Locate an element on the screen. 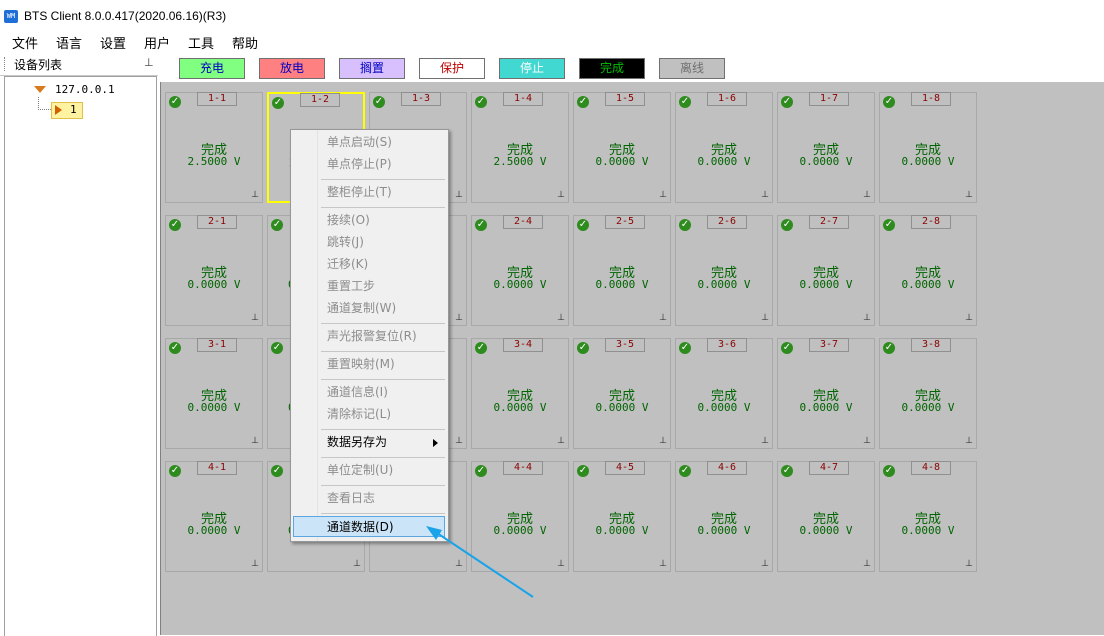 This screenshot has width=1104, height=636. context-menu-item: 迁移(K) is located at coordinates (369, 264).